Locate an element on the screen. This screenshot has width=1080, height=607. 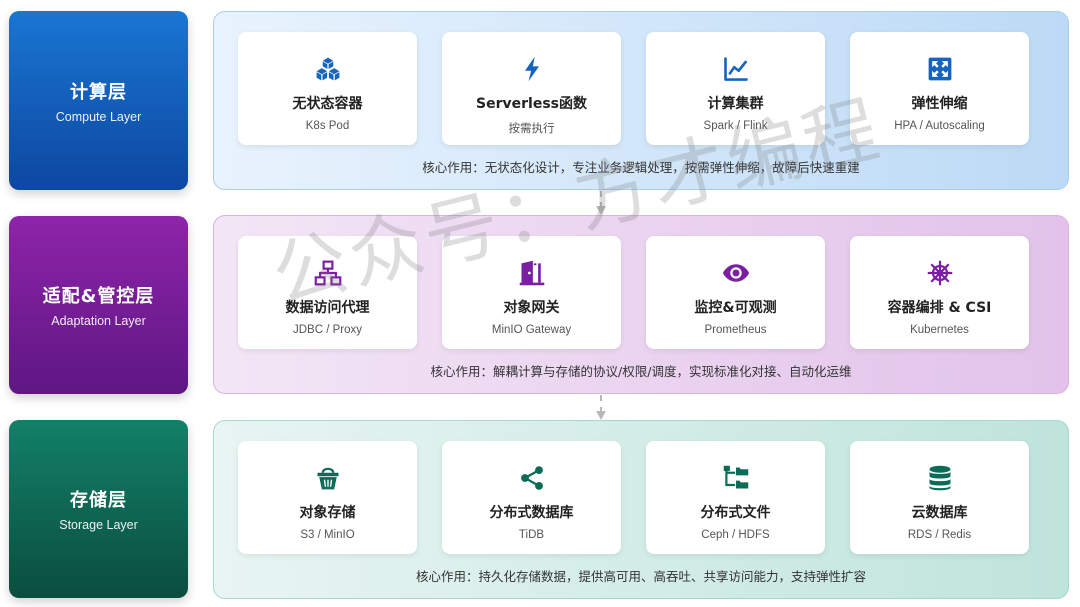
card-subtitle: JDBC / Proxy is located at coordinates (327, 330).